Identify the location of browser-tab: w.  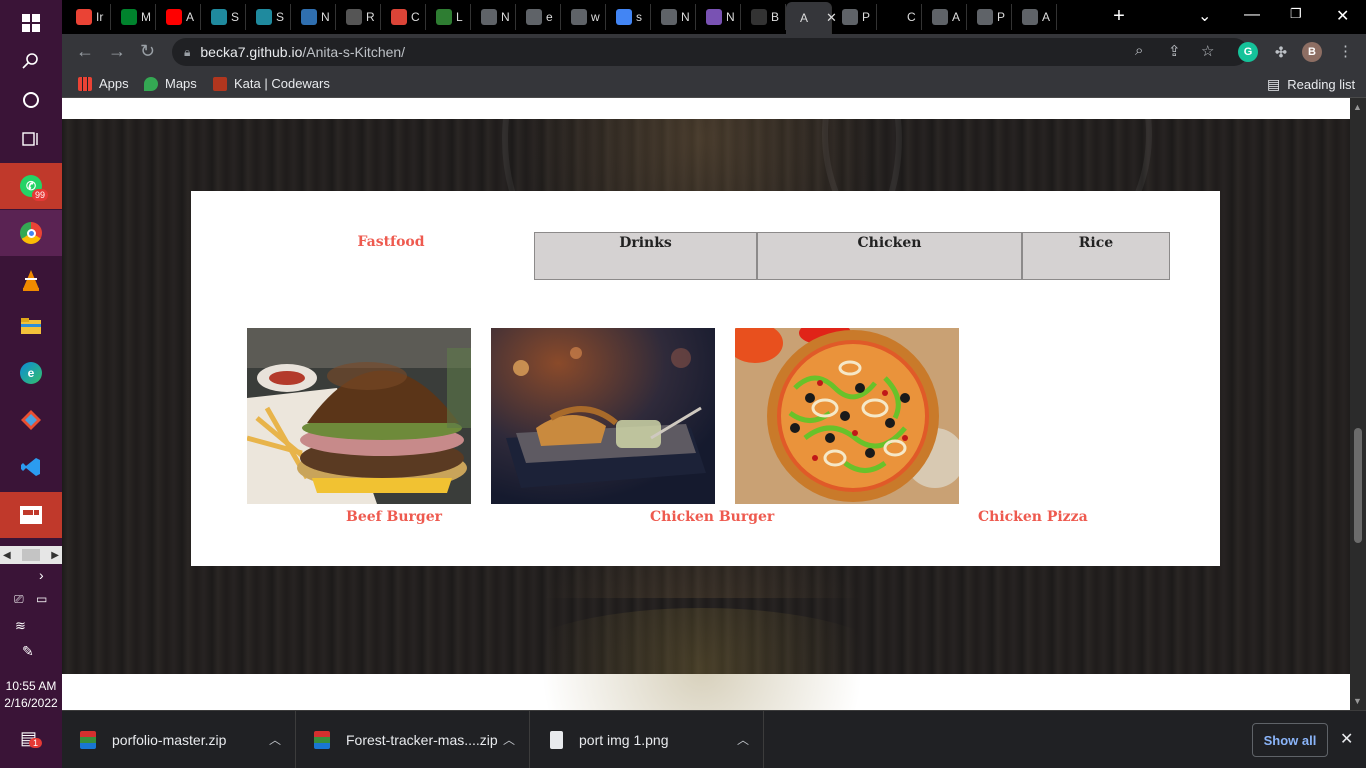
(583, 17).